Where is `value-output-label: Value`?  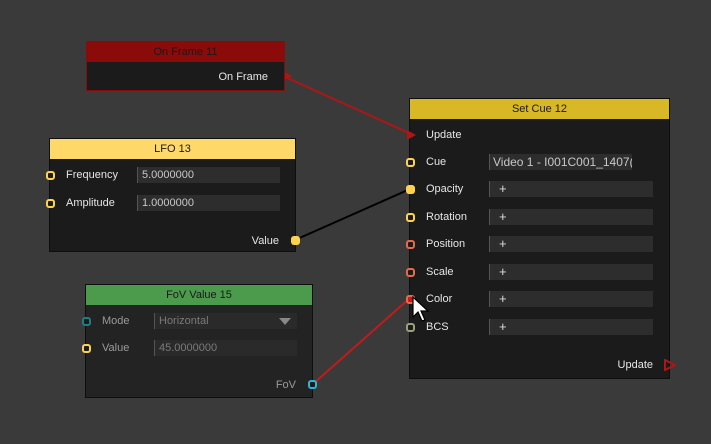
value-output-label: Value is located at coordinates (265, 241).